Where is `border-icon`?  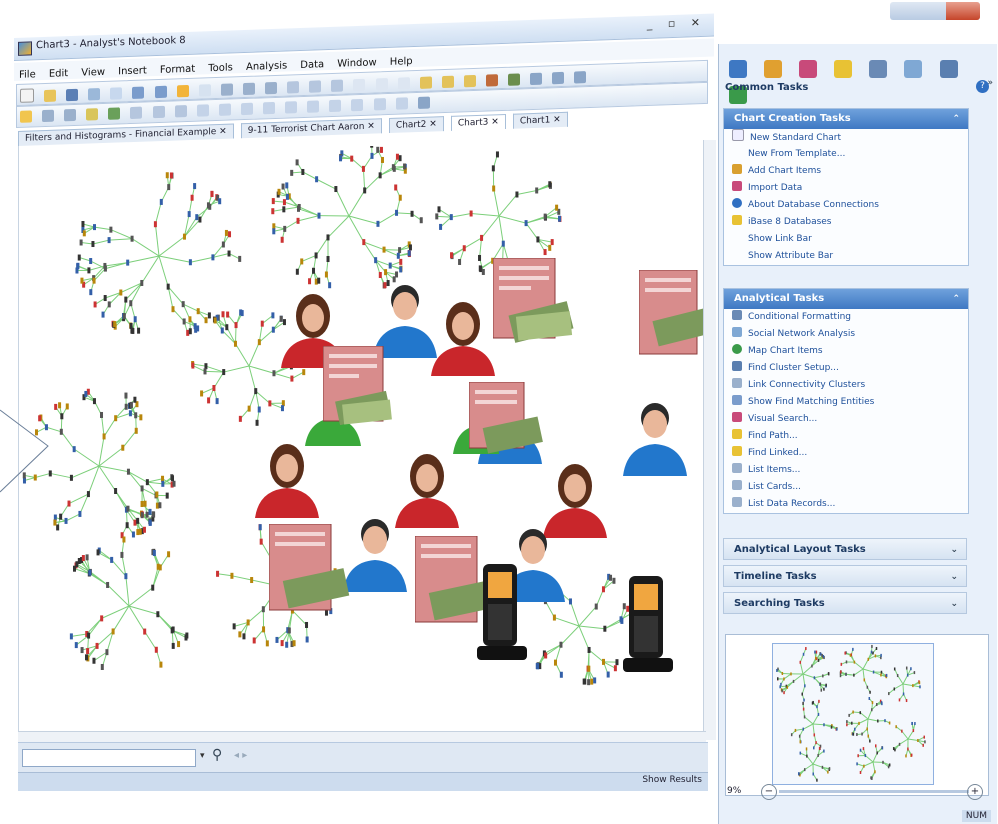
border-icon is located at coordinates (335, 106).